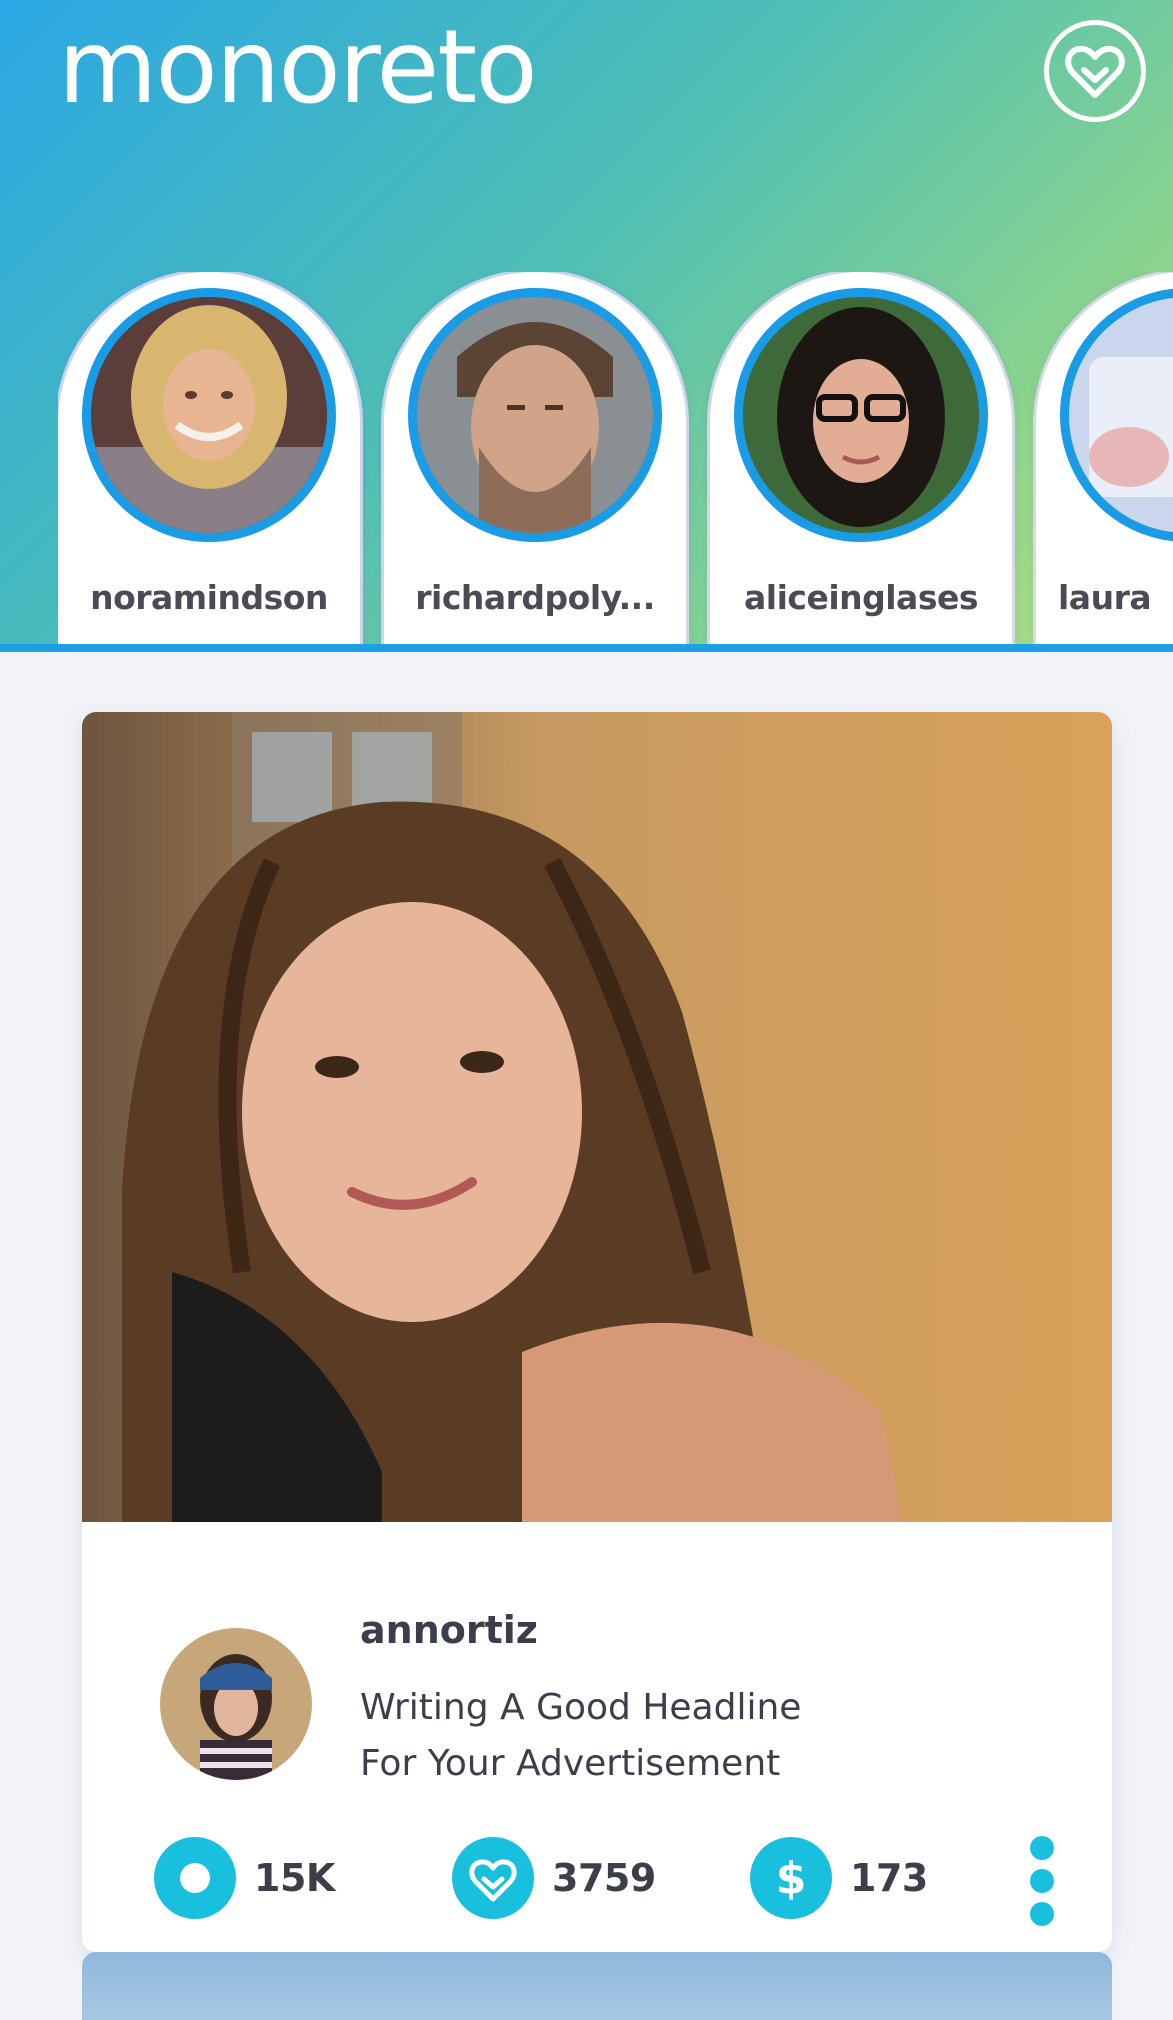 This screenshot has width=1173, height=2020. I want to click on tips-count: 173, so click(889, 1878).